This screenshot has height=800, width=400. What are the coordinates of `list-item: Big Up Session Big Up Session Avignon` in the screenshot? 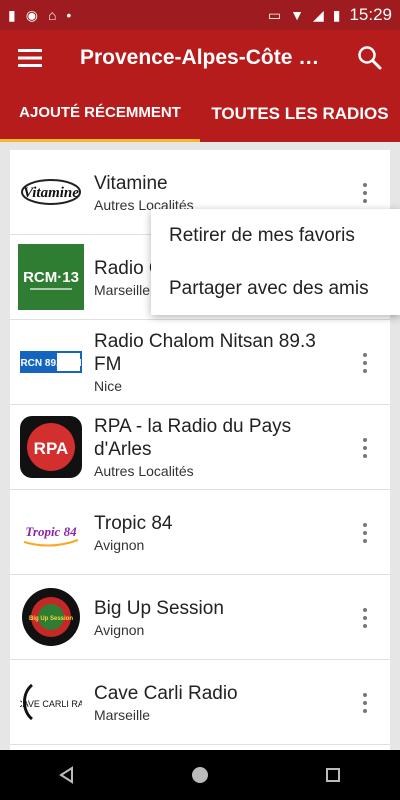 It's located at (200, 617).